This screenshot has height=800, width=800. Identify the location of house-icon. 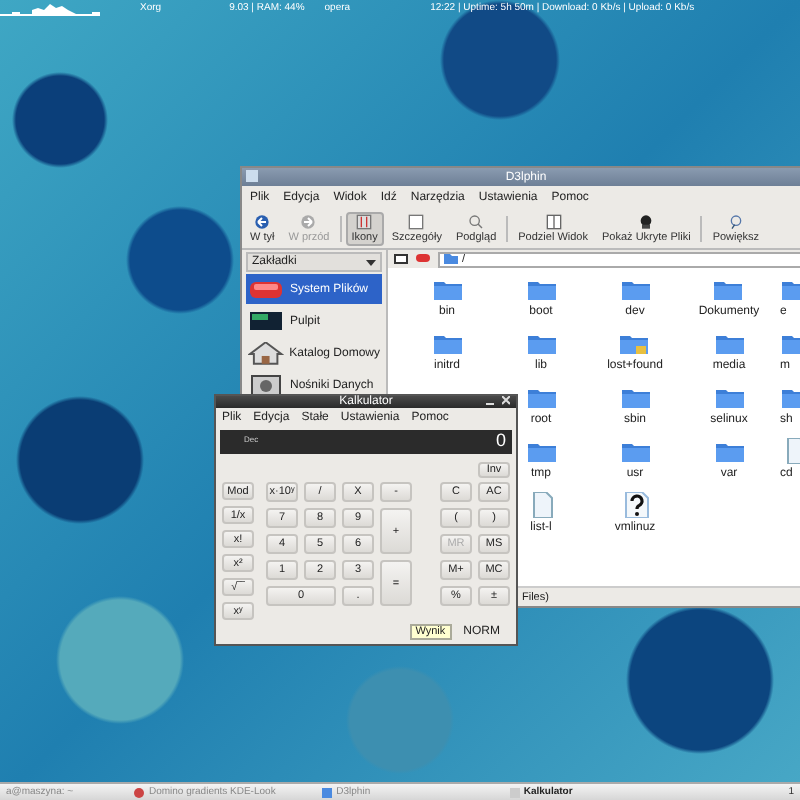
(266, 353).